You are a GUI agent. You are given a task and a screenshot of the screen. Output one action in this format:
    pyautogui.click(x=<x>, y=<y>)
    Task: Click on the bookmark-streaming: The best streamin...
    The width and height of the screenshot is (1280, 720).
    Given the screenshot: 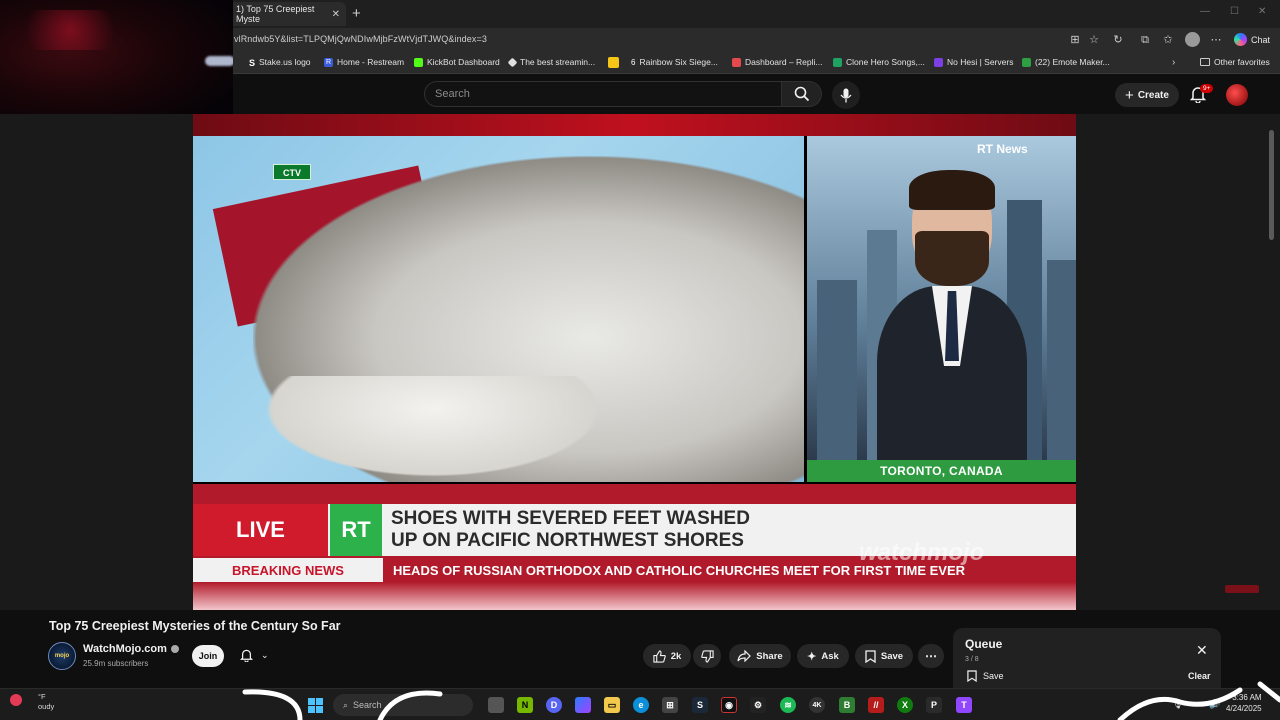 What is the action you would take?
    pyautogui.click(x=551, y=62)
    